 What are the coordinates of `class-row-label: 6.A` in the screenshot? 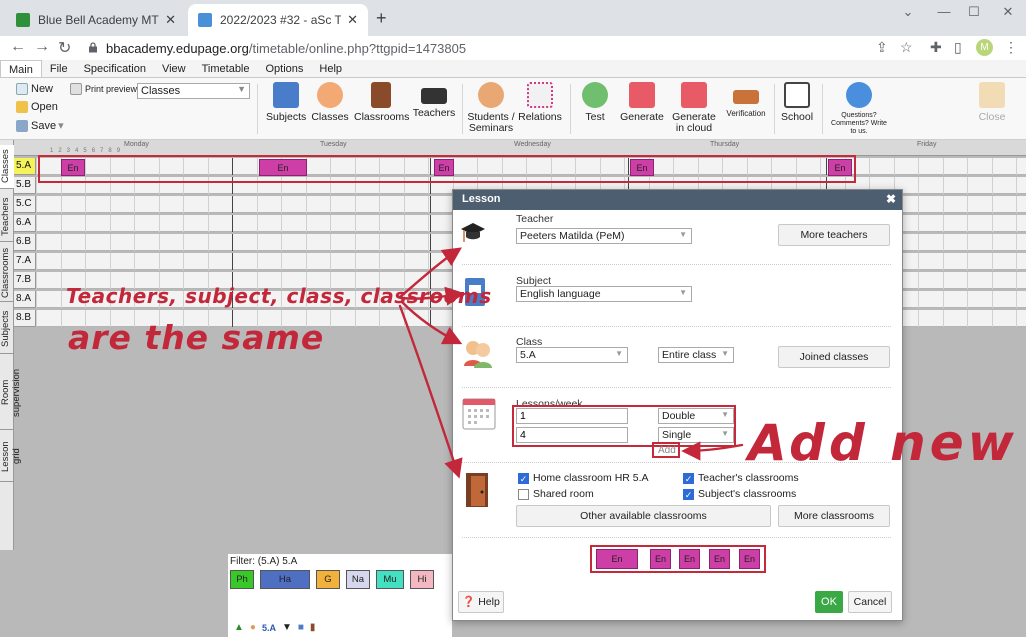 It's located at (25, 223).